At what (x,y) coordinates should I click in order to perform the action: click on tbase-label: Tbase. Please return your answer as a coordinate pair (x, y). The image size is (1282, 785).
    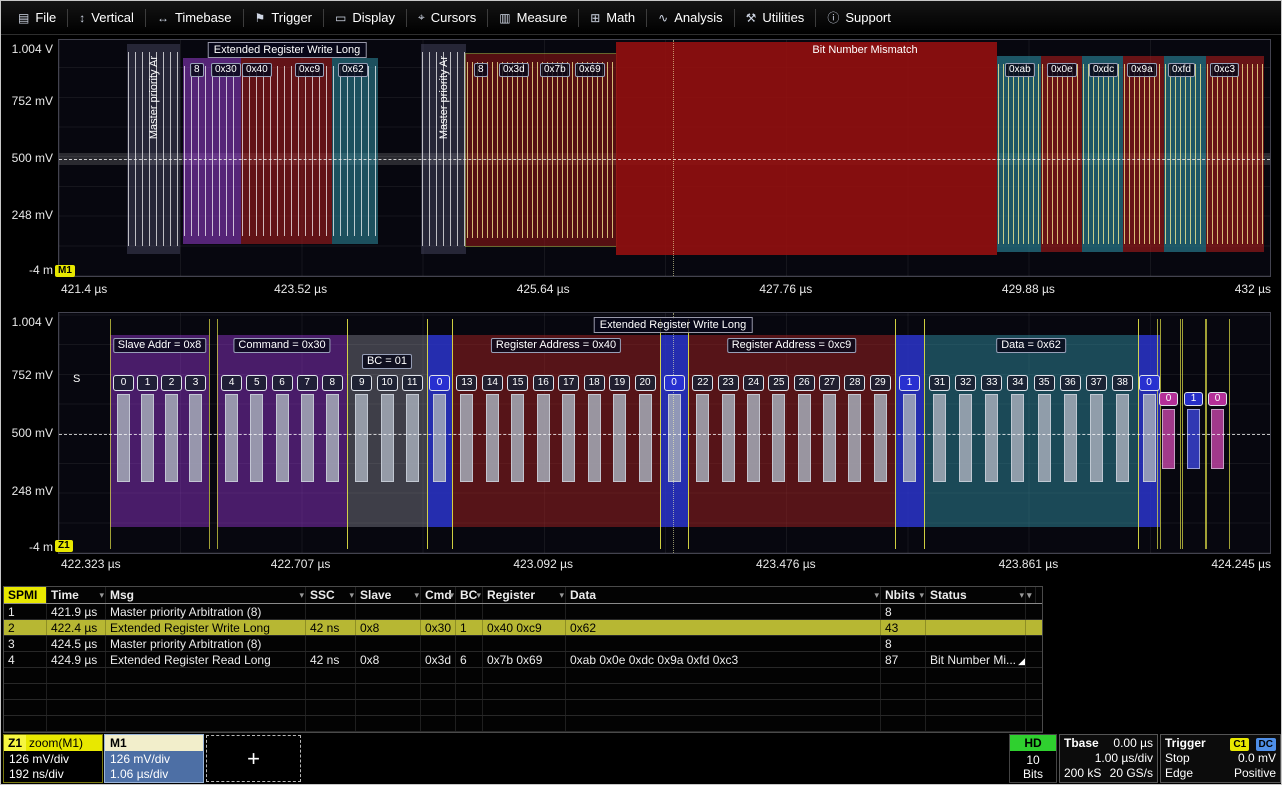
    Looking at the image, I should click on (1081, 743).